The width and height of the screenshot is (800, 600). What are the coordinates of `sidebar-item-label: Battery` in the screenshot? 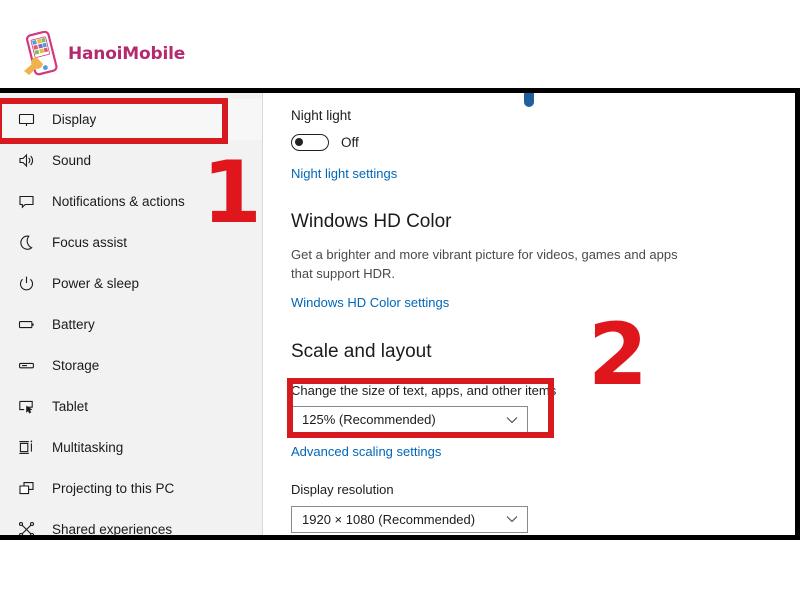 It's located at (73, 324).